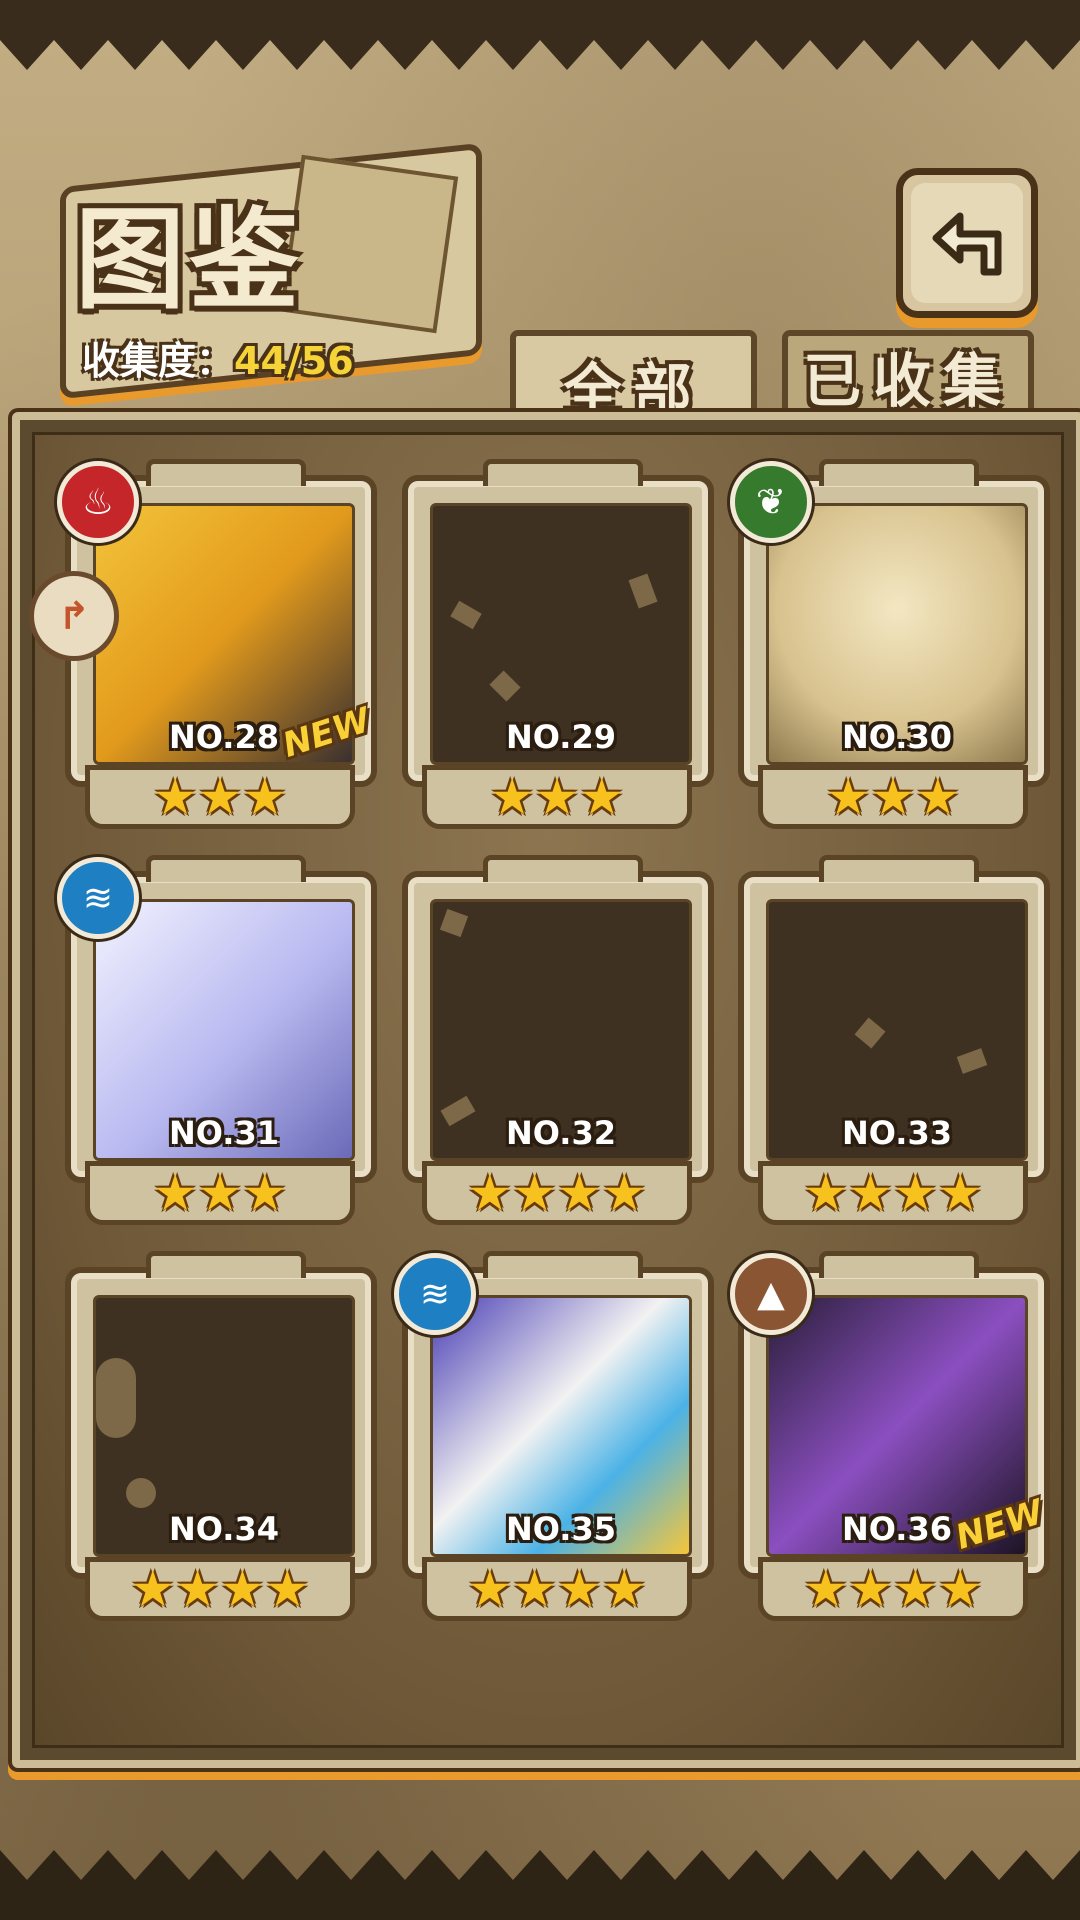 The height and width of the screenshot is (1920, 1080). What do you see at coordinates (224, 1133) in the screenshot?
I see `card-number: NO.31` at bounding box center [224, 1133].